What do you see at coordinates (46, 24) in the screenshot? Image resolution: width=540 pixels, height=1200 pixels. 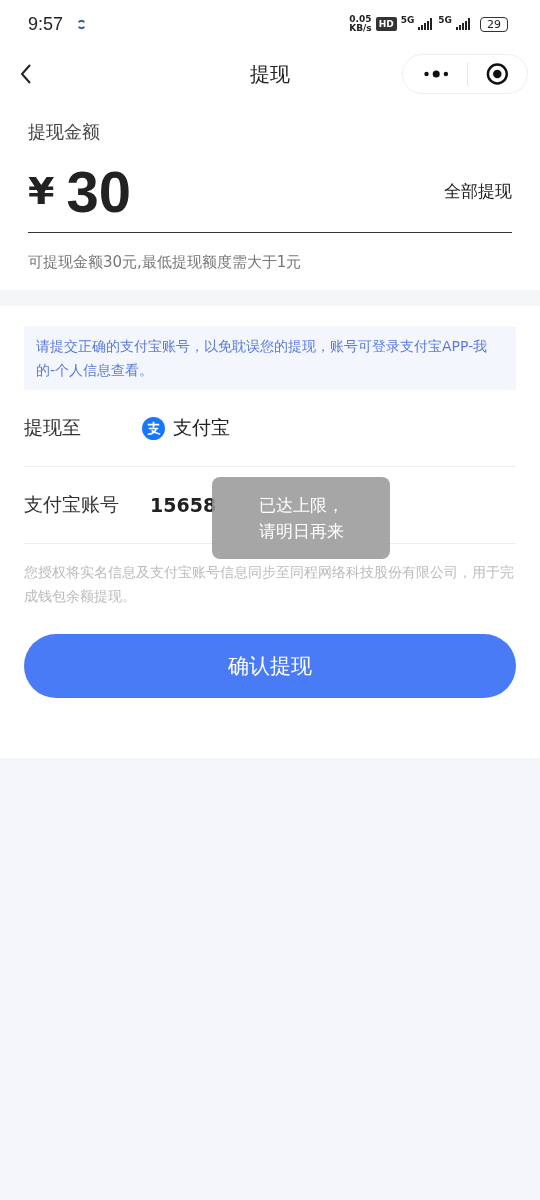 I see `status-time: 9:57` at bounding box center [46, 24].